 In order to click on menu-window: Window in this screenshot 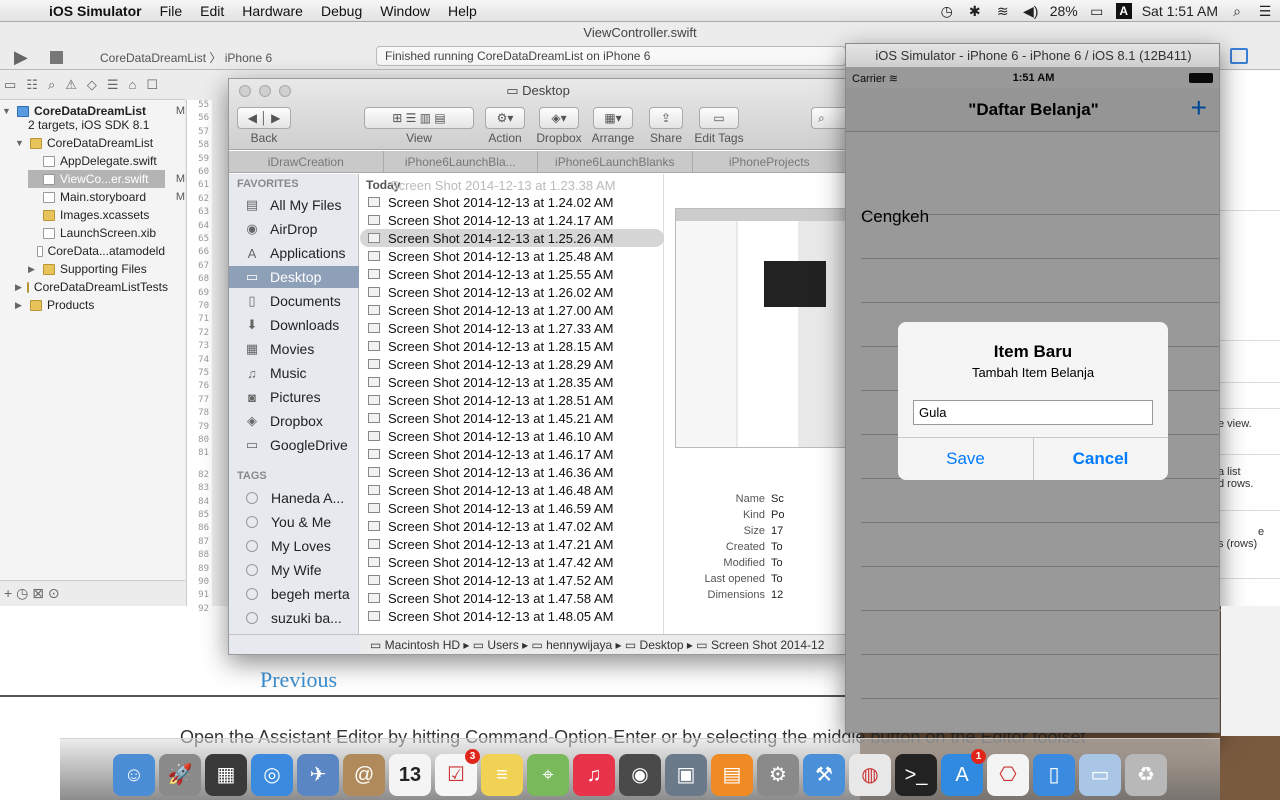, I will do `click(405, 11)`.